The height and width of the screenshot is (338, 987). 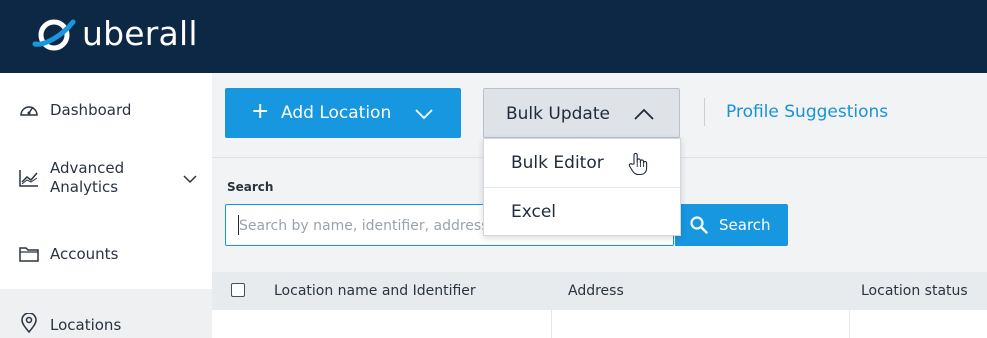 What do you see at coordinates (238, 290) in the screenshot?
I see `select-all-checkbox` at bounding box center [238, 290].